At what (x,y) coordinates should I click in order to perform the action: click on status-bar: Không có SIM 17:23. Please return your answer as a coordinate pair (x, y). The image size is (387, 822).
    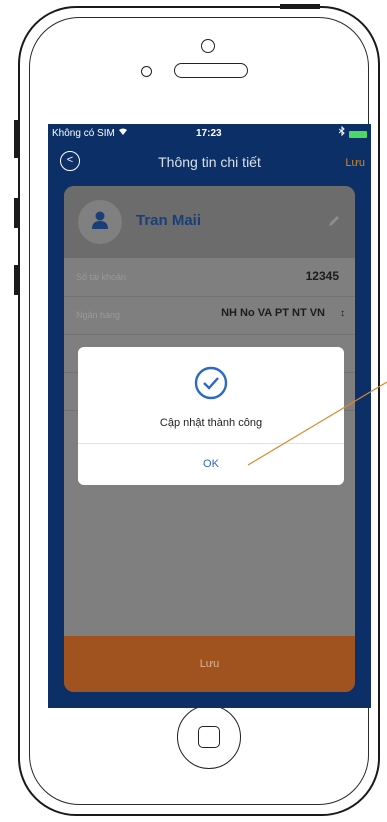
    Looking at the image, I should click on (209, 134).